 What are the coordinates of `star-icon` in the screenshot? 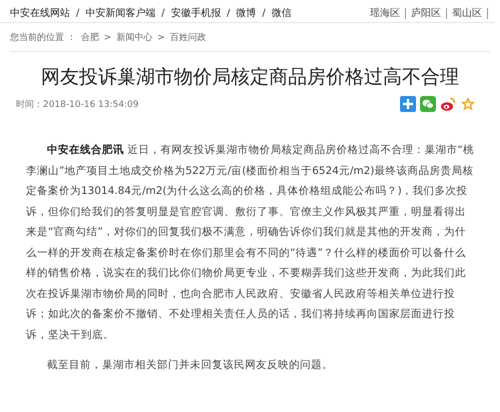 It's located at (468, 104).